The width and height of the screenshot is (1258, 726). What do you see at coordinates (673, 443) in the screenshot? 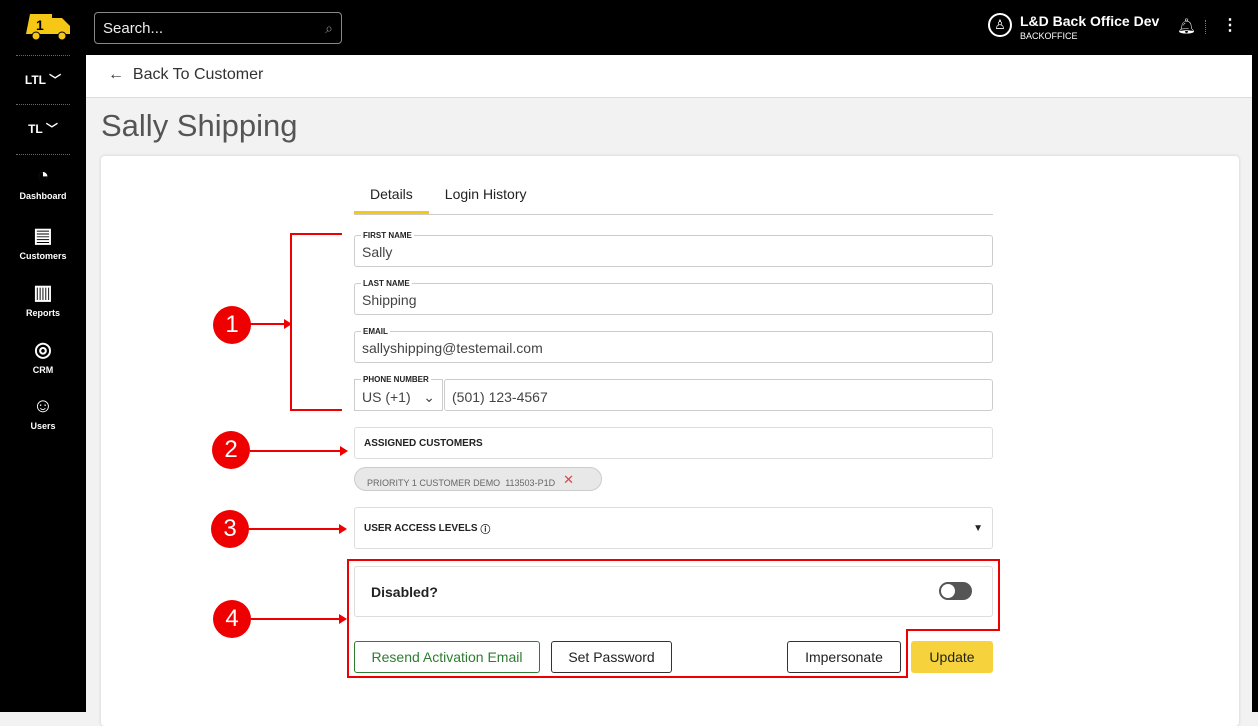
I see `assigned-customers-input: ASSIGNED CUSTOMERS` at bounding box center [673, 443].